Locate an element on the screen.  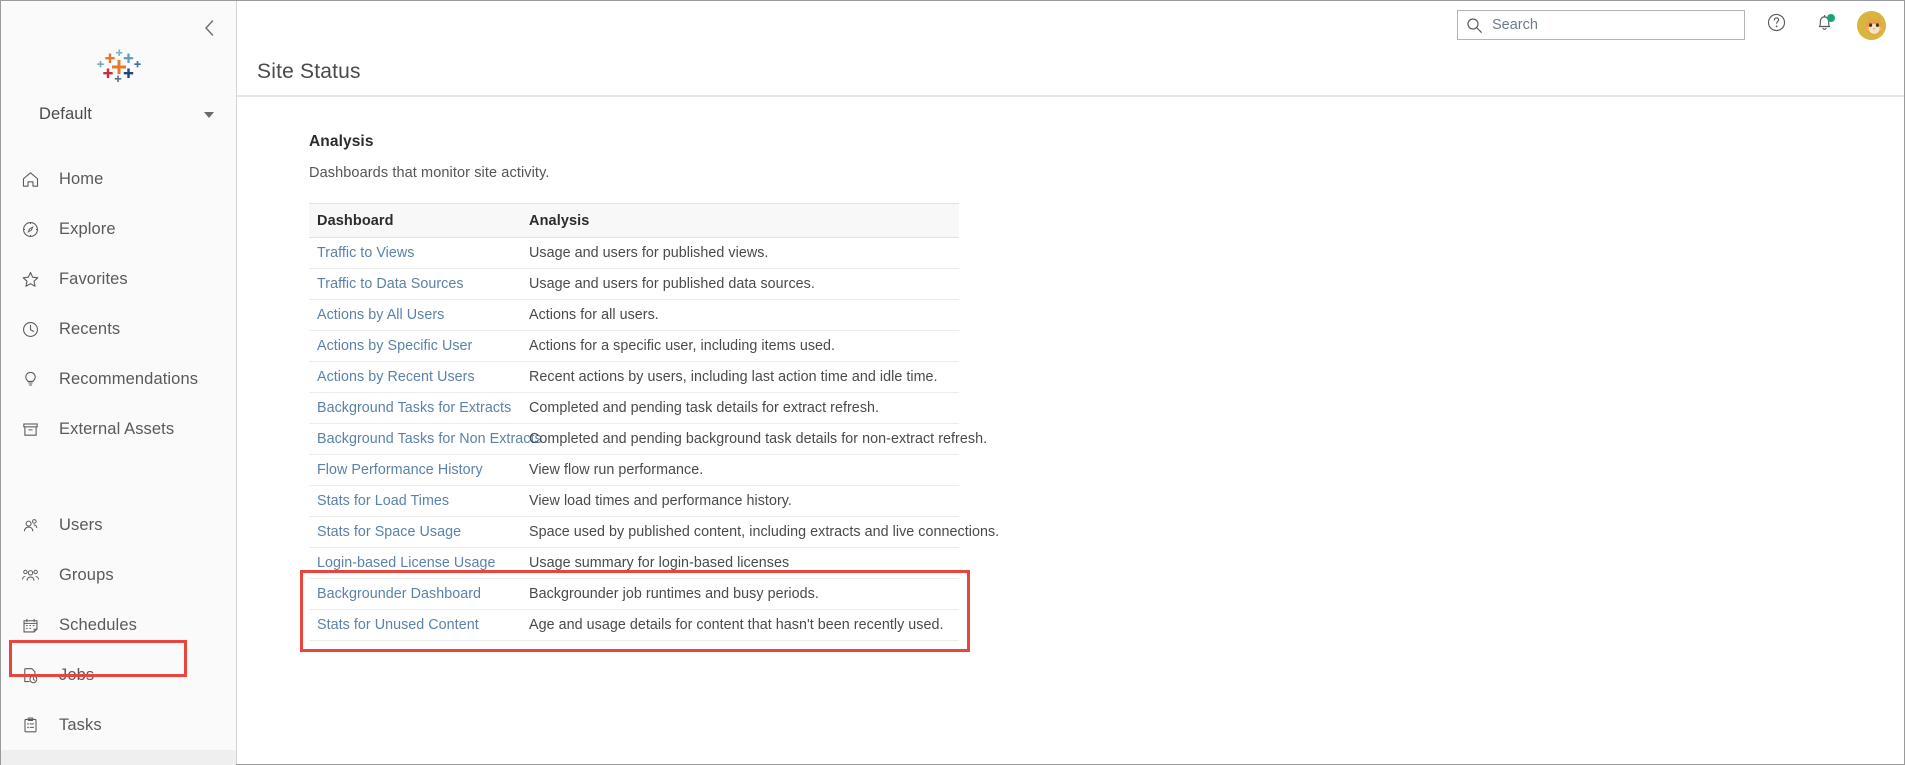
dashboard-link: Traffic to Views is located at coordinates (365, 253).